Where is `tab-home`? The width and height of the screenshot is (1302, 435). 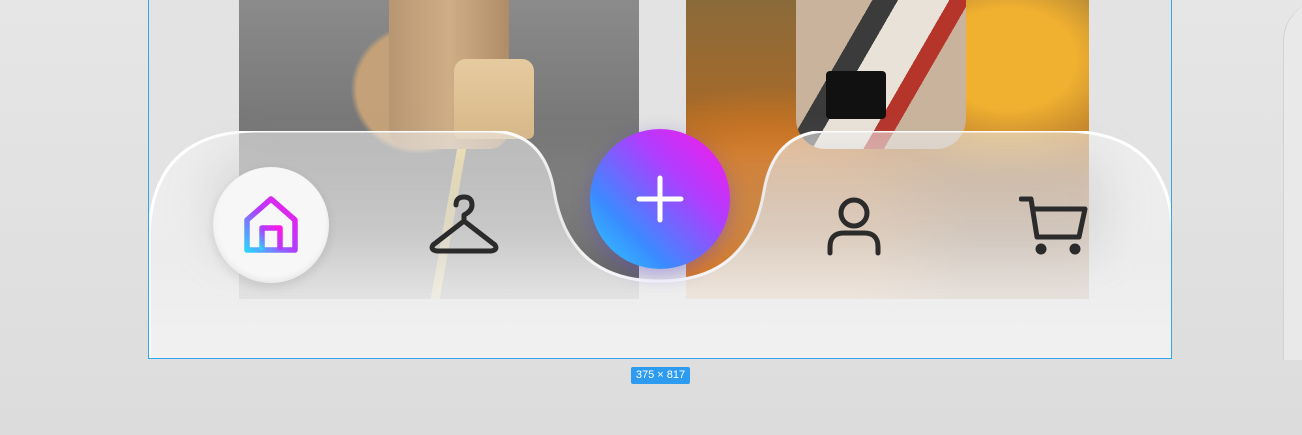 tab-home is located at coordinates (271, 225).